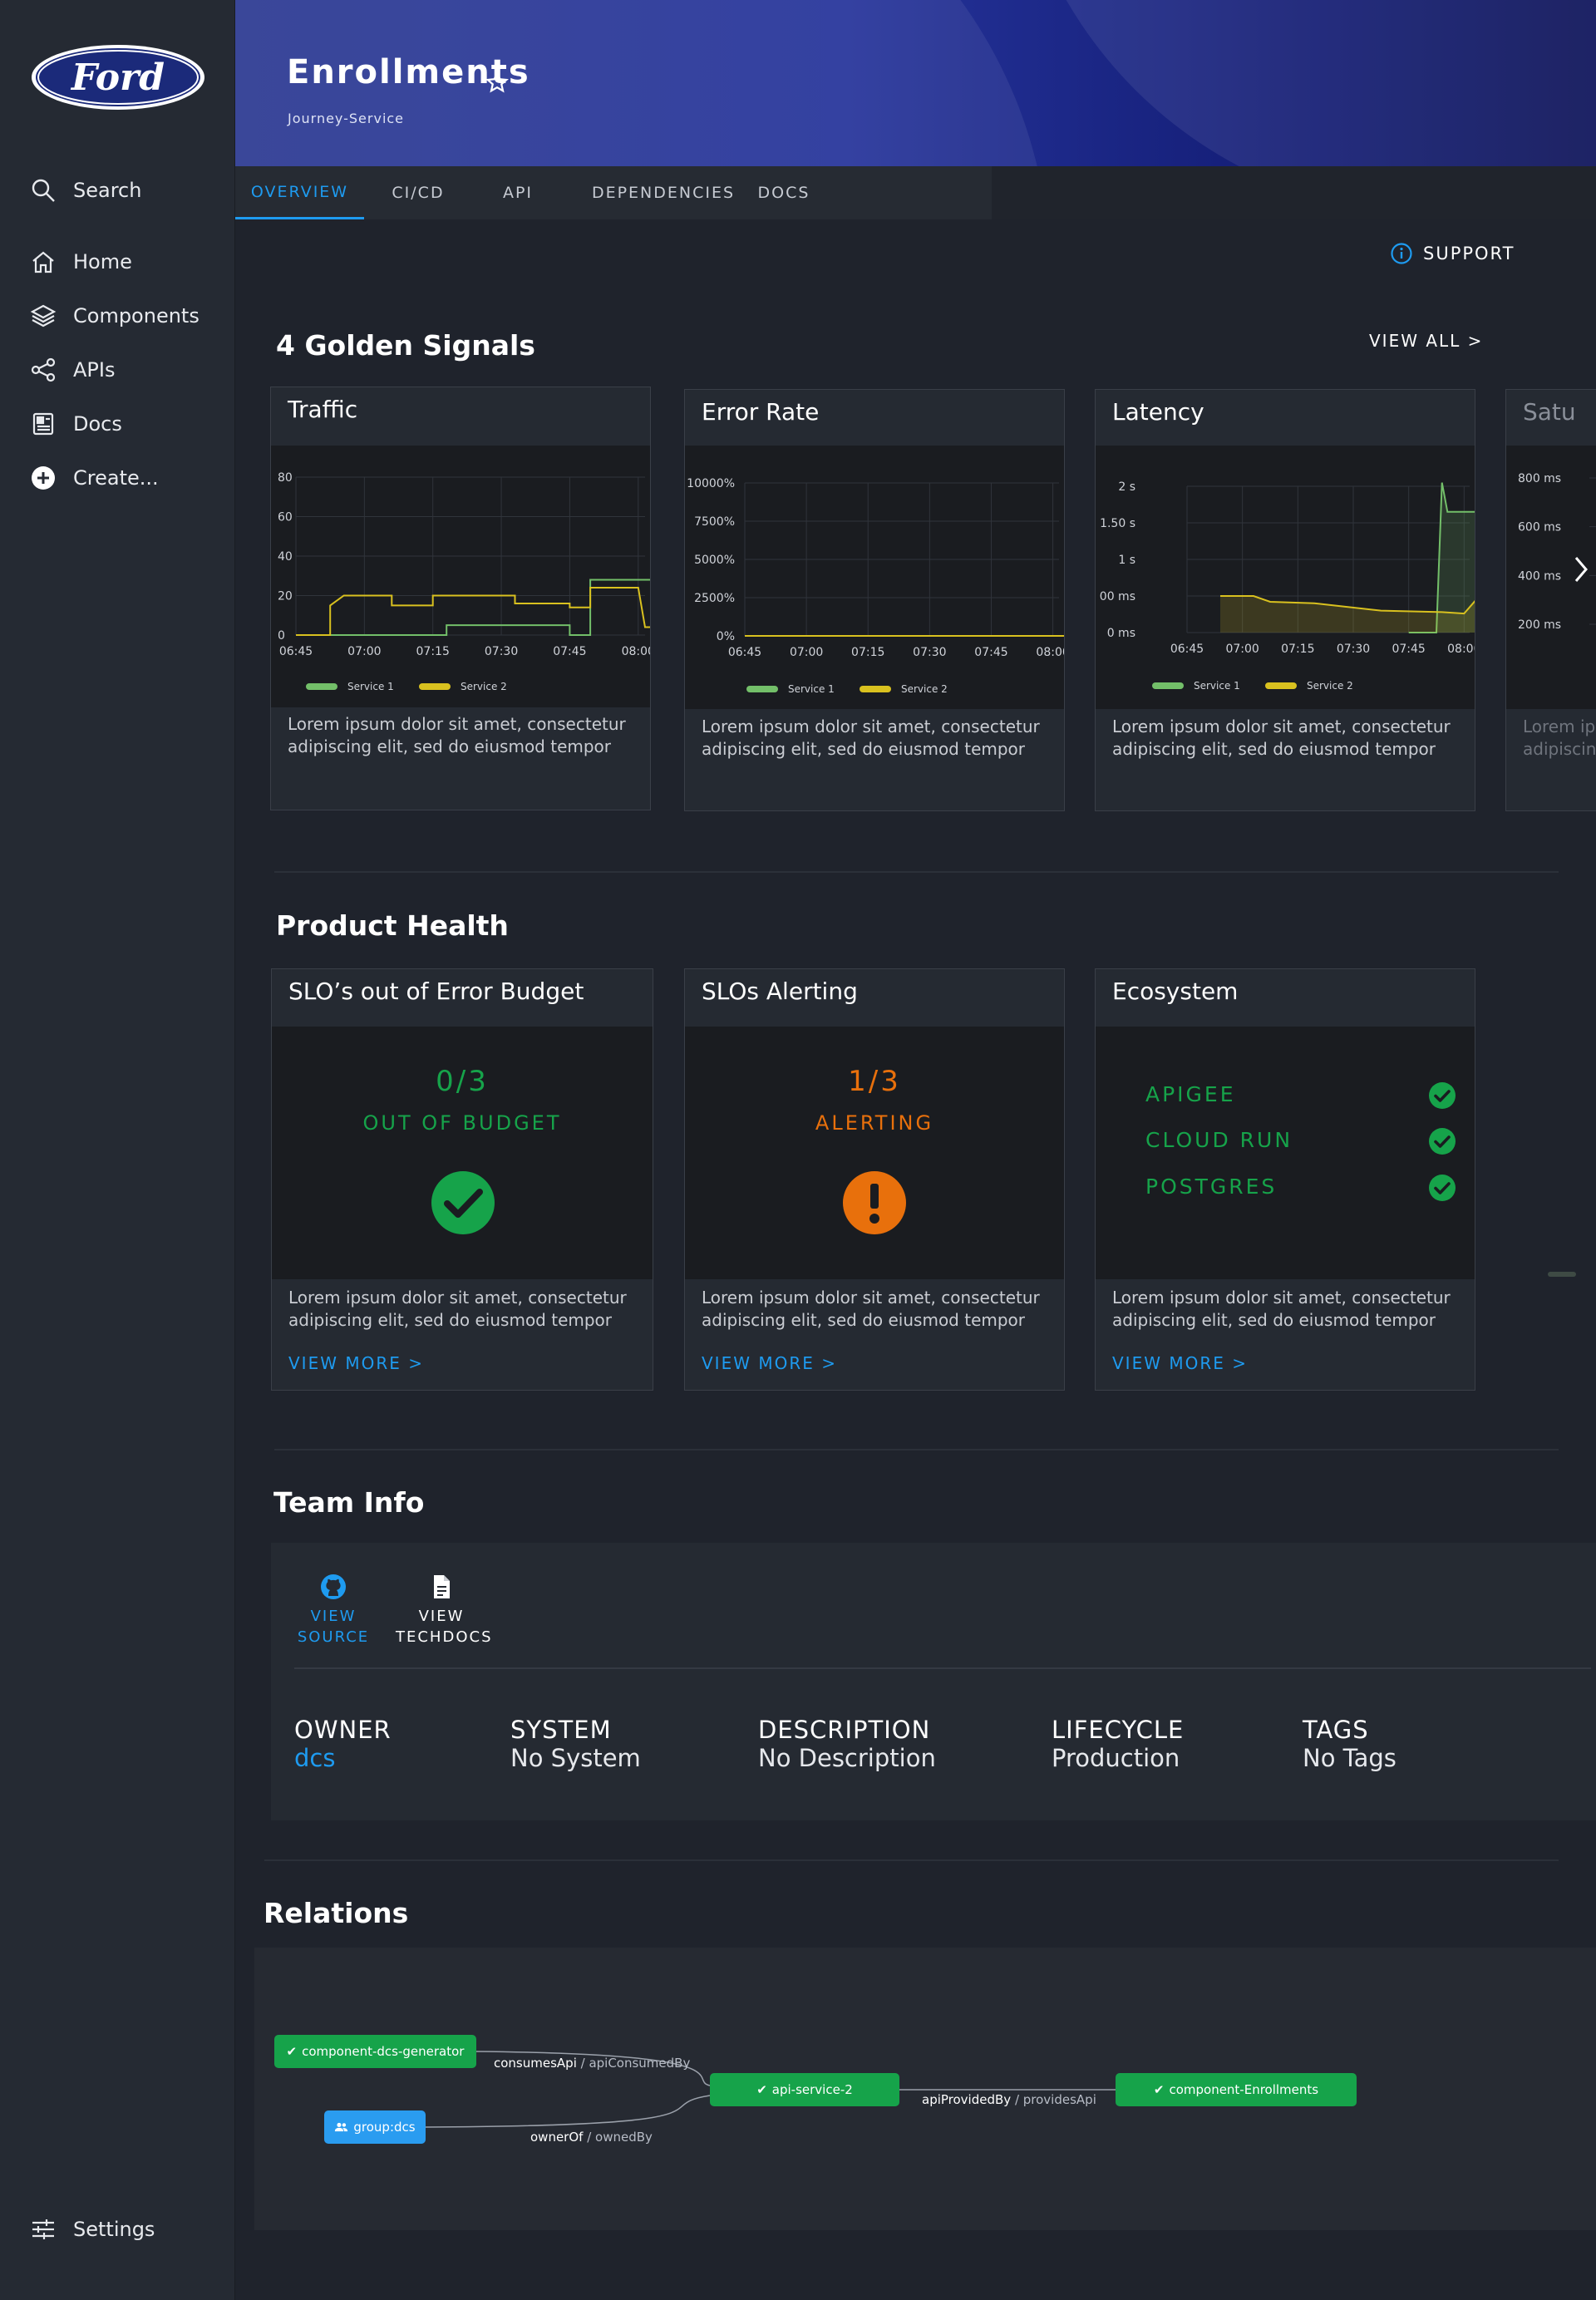  What do you see at coordinates (1244, 2090) in the screenshot?
I see `relation-node-label: component-Enrollments` at bounding box center [1244, 2090].